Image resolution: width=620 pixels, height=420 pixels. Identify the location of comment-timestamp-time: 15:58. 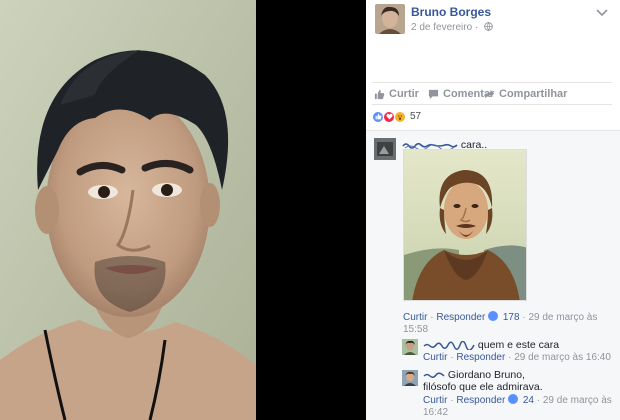
(415, 329).